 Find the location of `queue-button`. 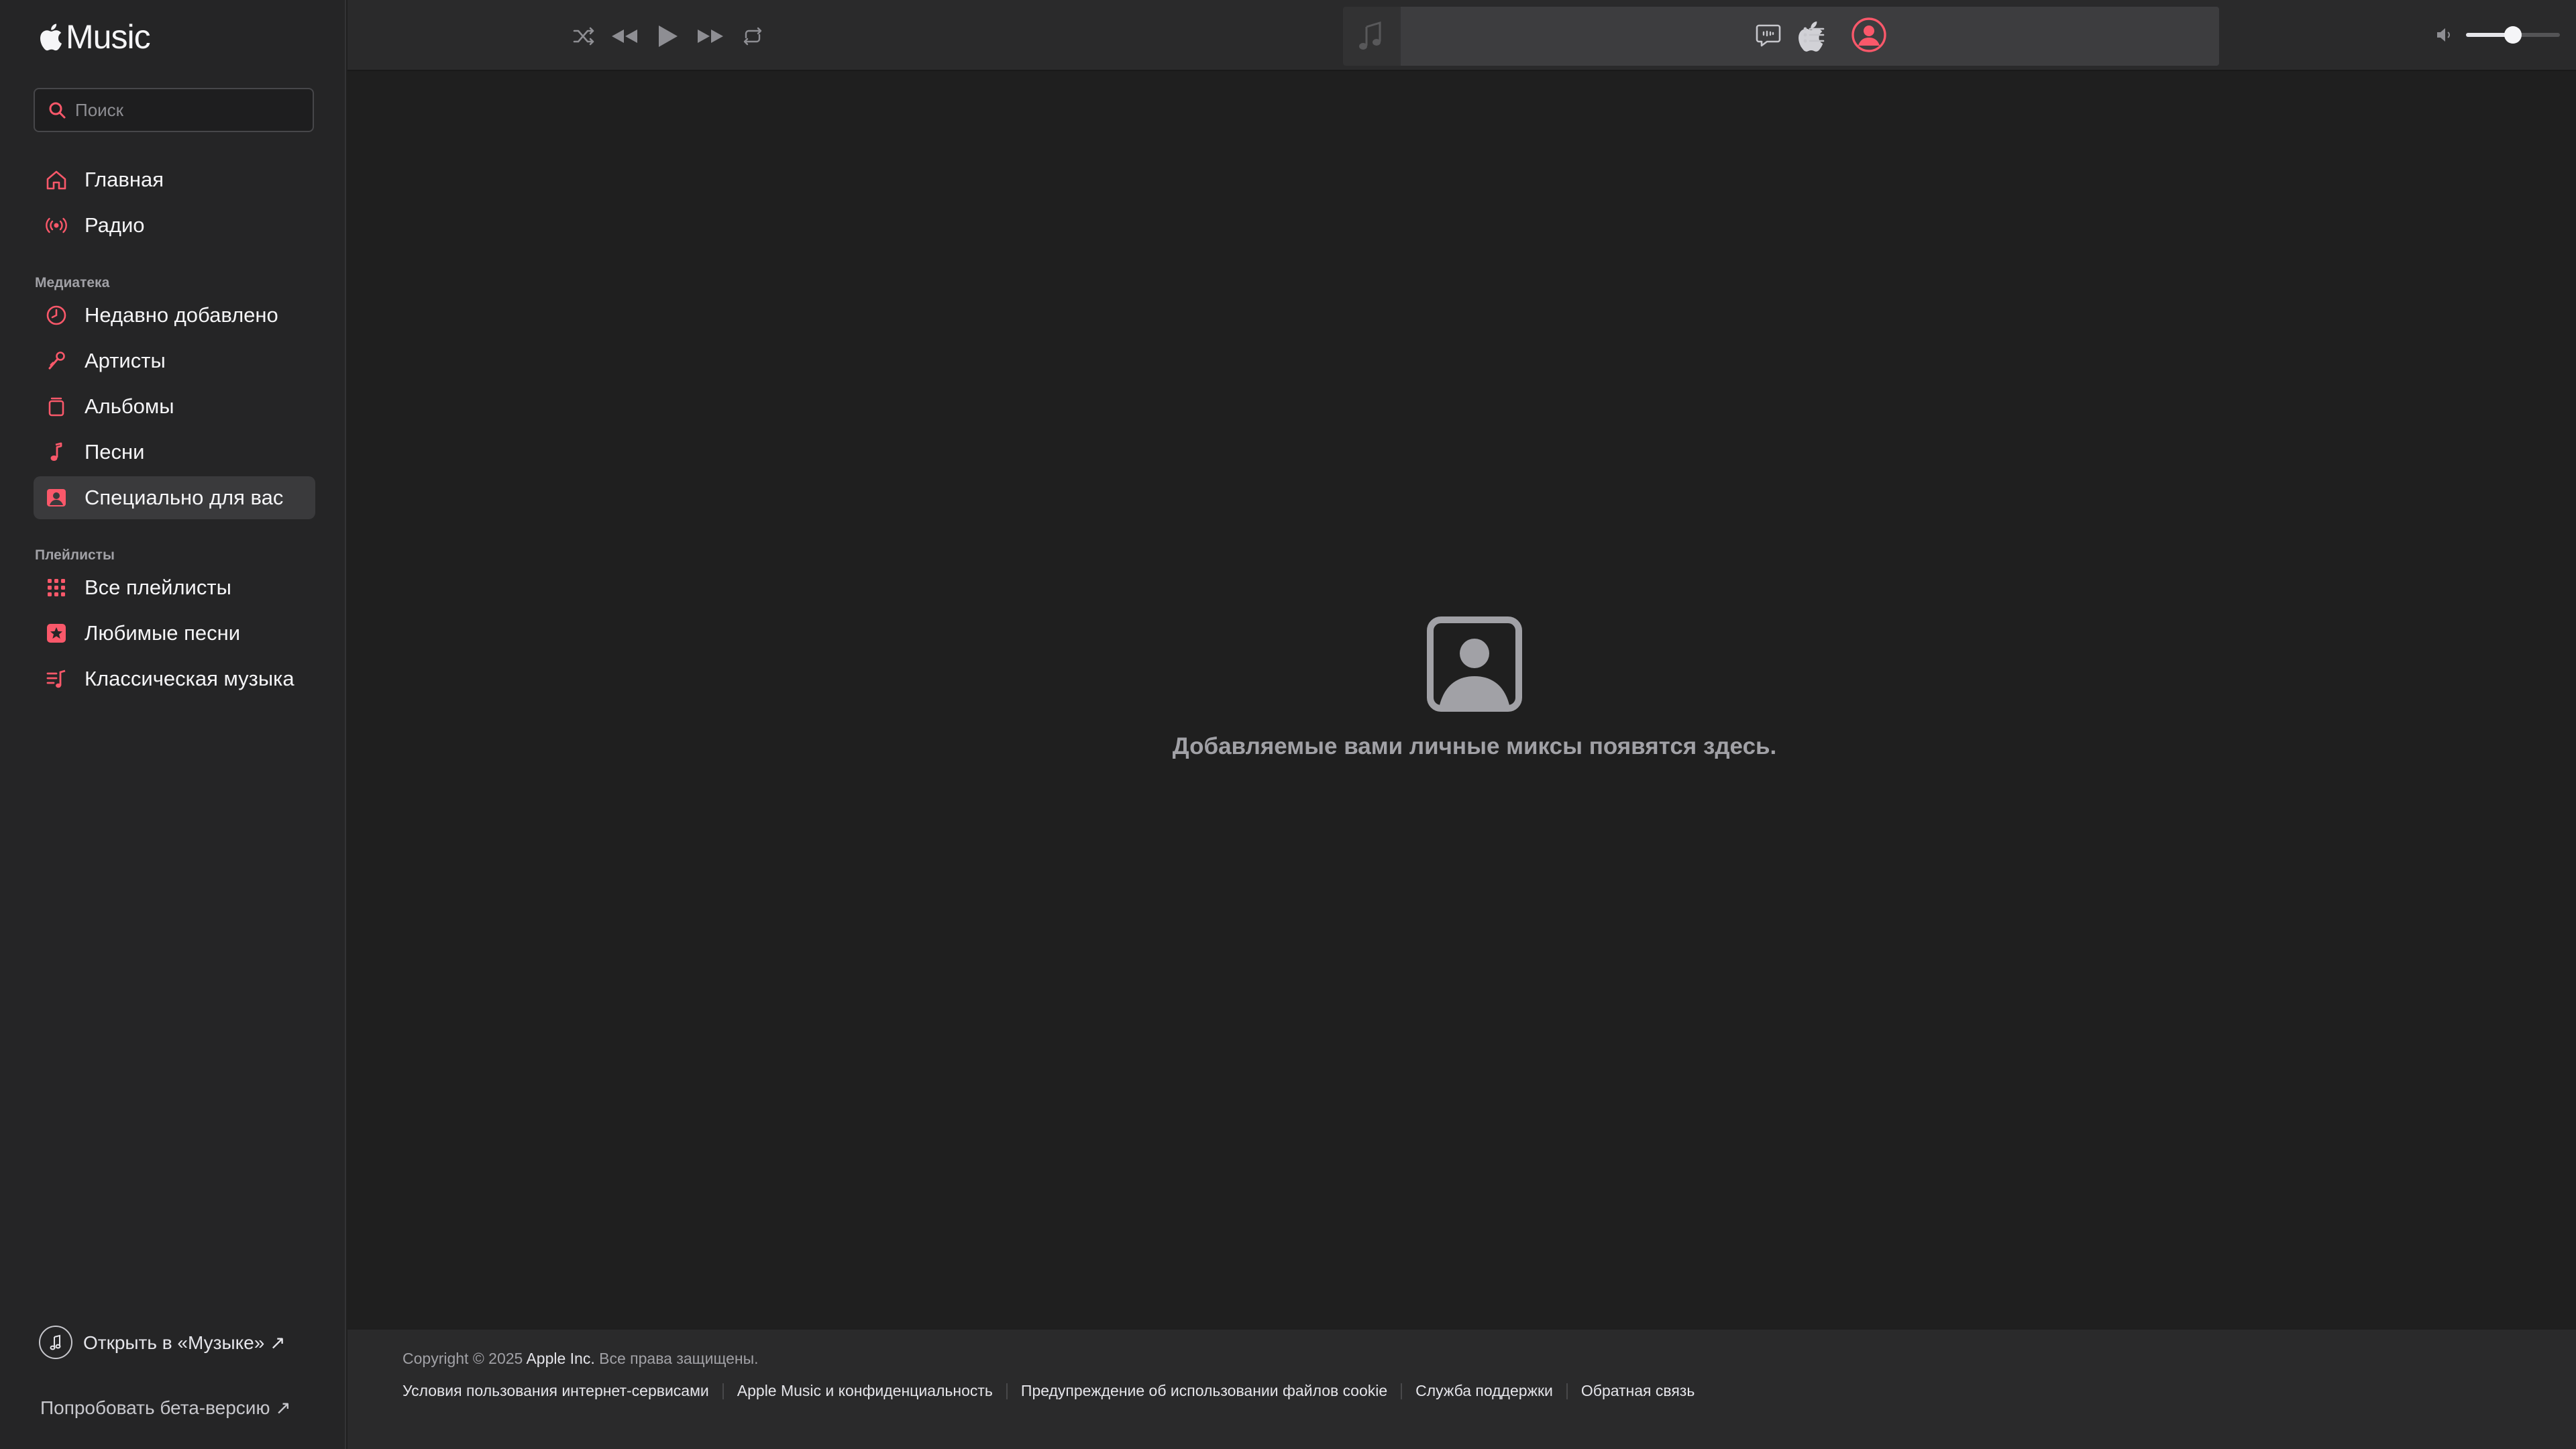

queue-button is located at coordinates (1814, 36).